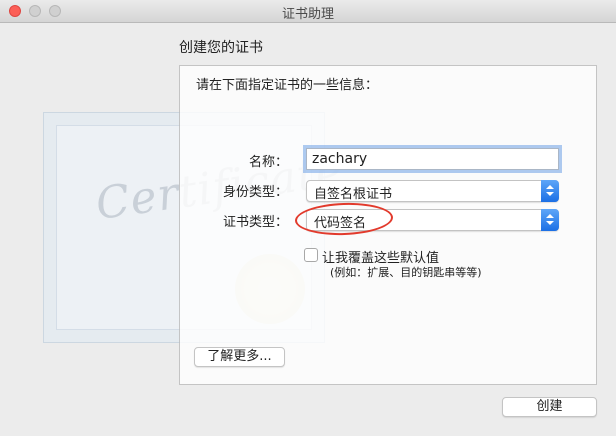 The height and width of the screenshot is (436, 616). I want to click on title-bar: 证书助理, so click(308, 11).